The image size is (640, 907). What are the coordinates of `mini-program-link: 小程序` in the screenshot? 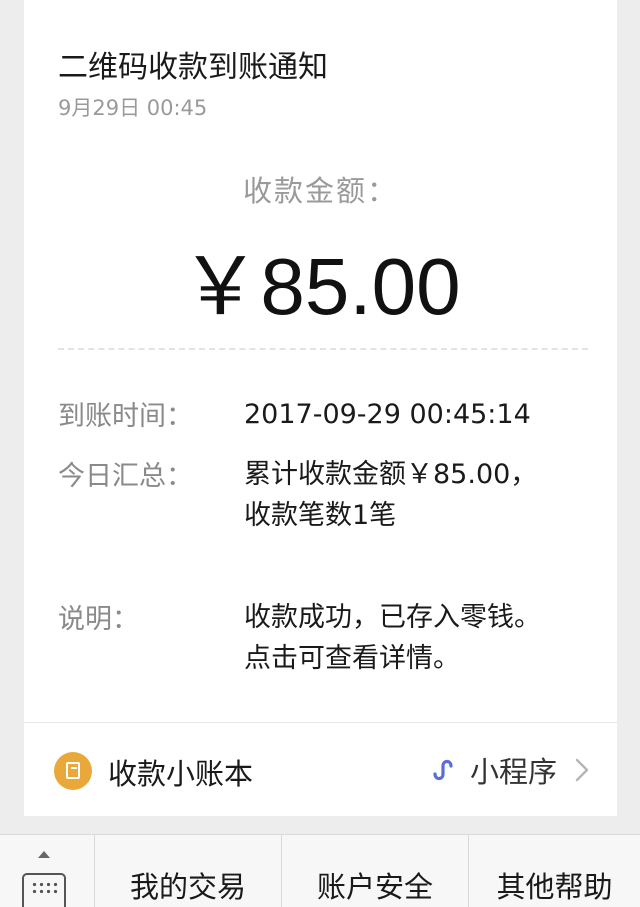 It's located at (507, 770).